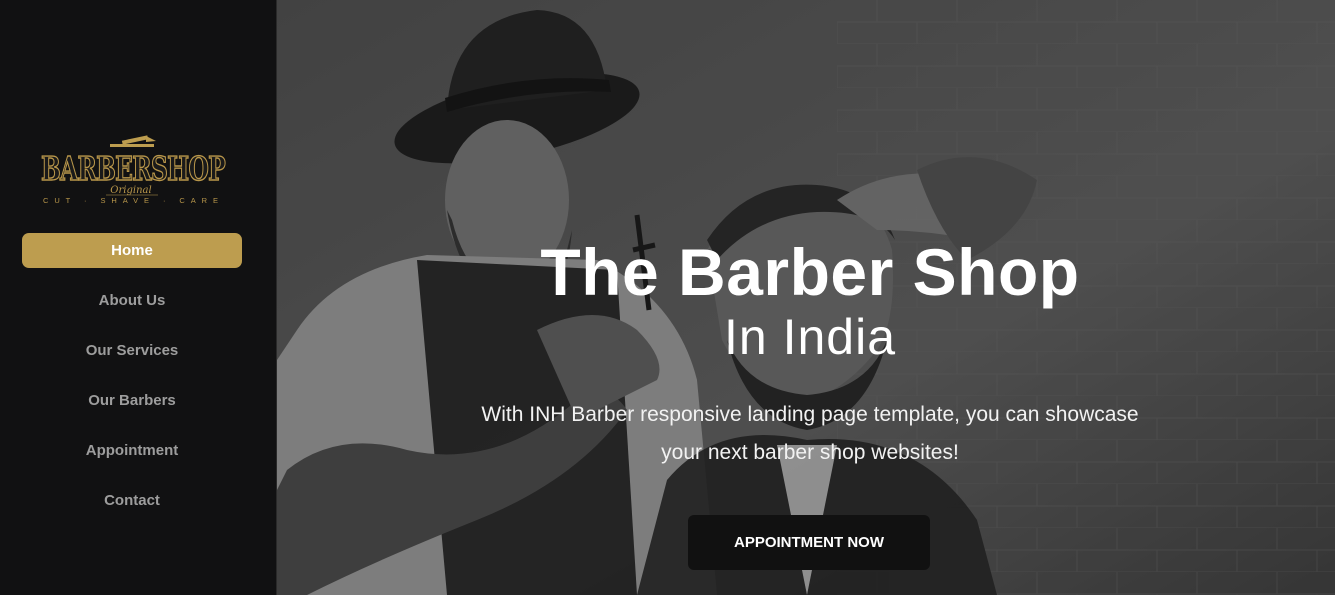 The width and height of the screenshot is (1335, 595). I want to click on hero-title: The Barber Shop, so click(810, 272).